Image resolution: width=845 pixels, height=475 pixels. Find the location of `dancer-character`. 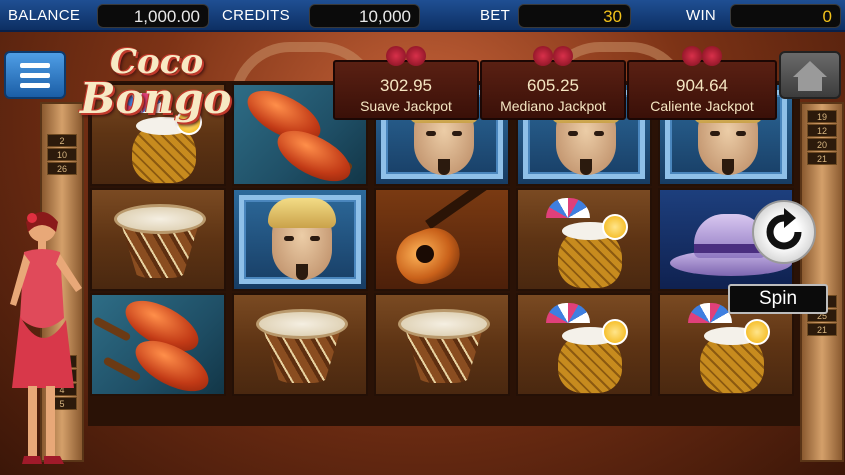

dancer-character is located at coordinates (46, 338).